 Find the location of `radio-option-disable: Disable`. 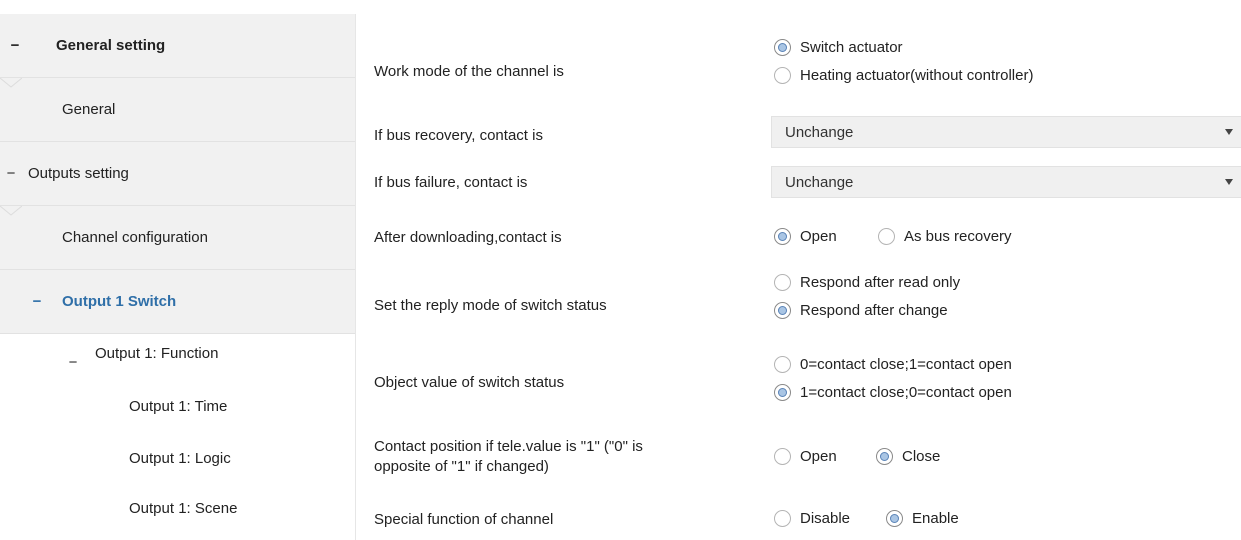

radio-option-disable: Disable is located at coordinates (812, 518).